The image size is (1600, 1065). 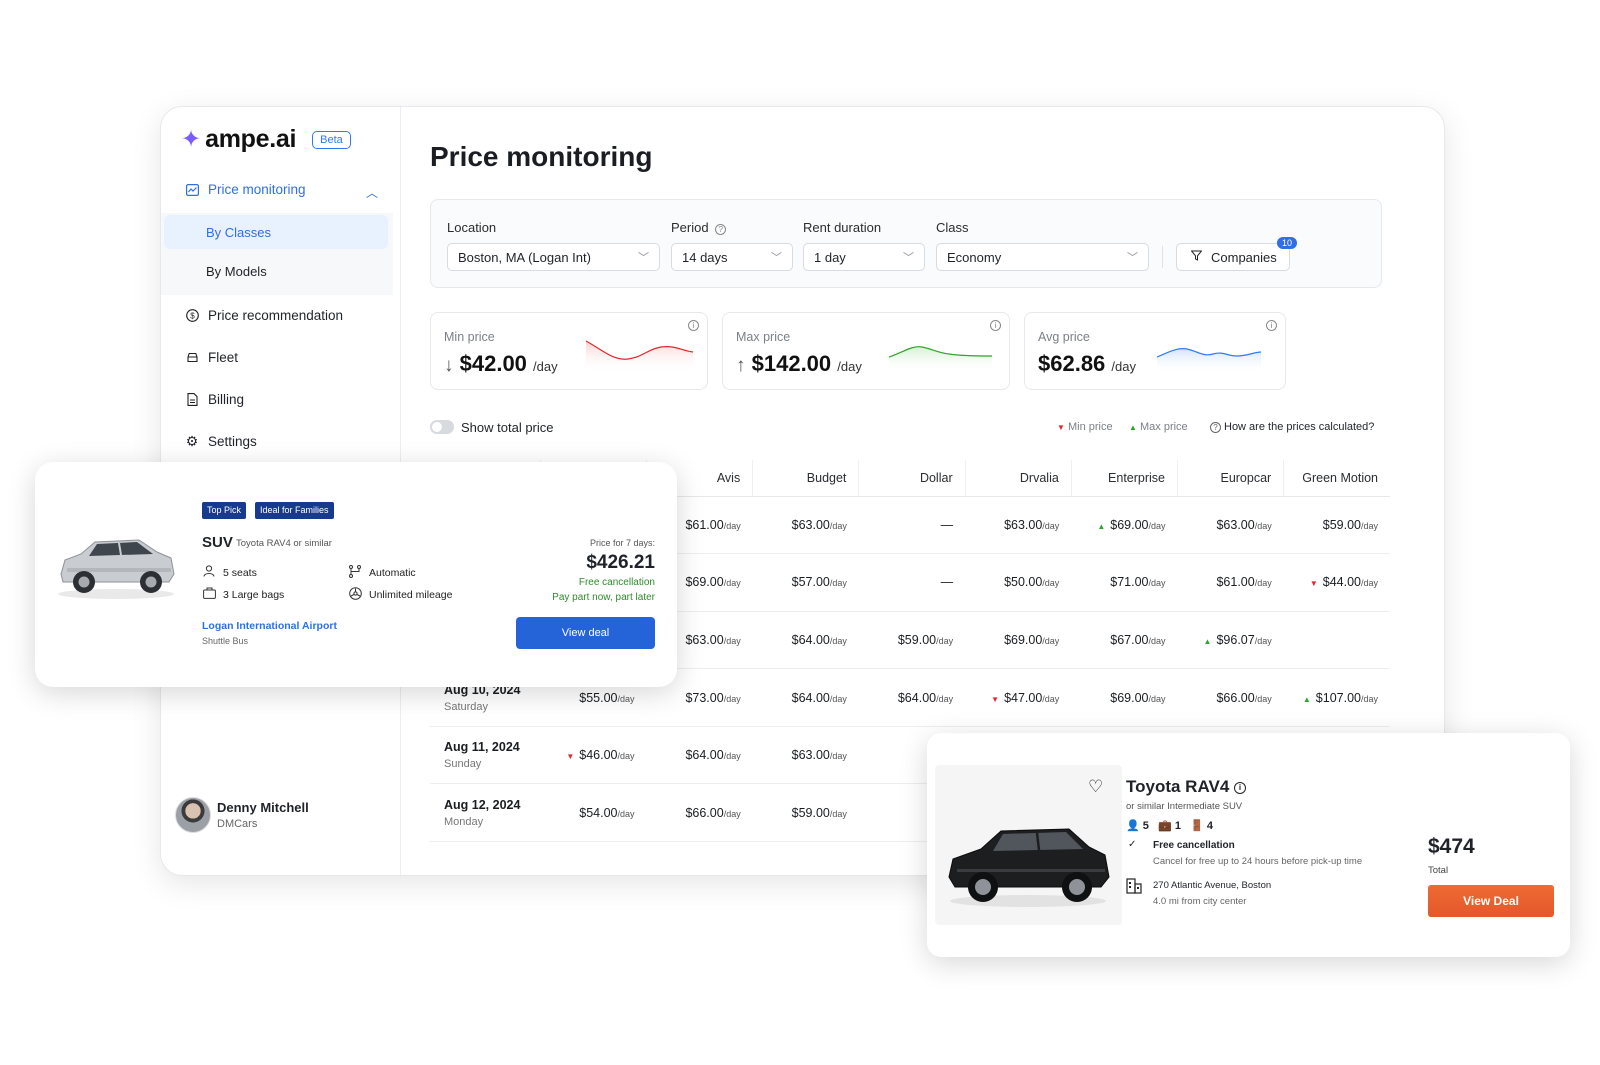 What do you see at coordinates (791, 363) in the screenshot?
I see `max-price-value: $142.00` at bounding box center [791, 363].